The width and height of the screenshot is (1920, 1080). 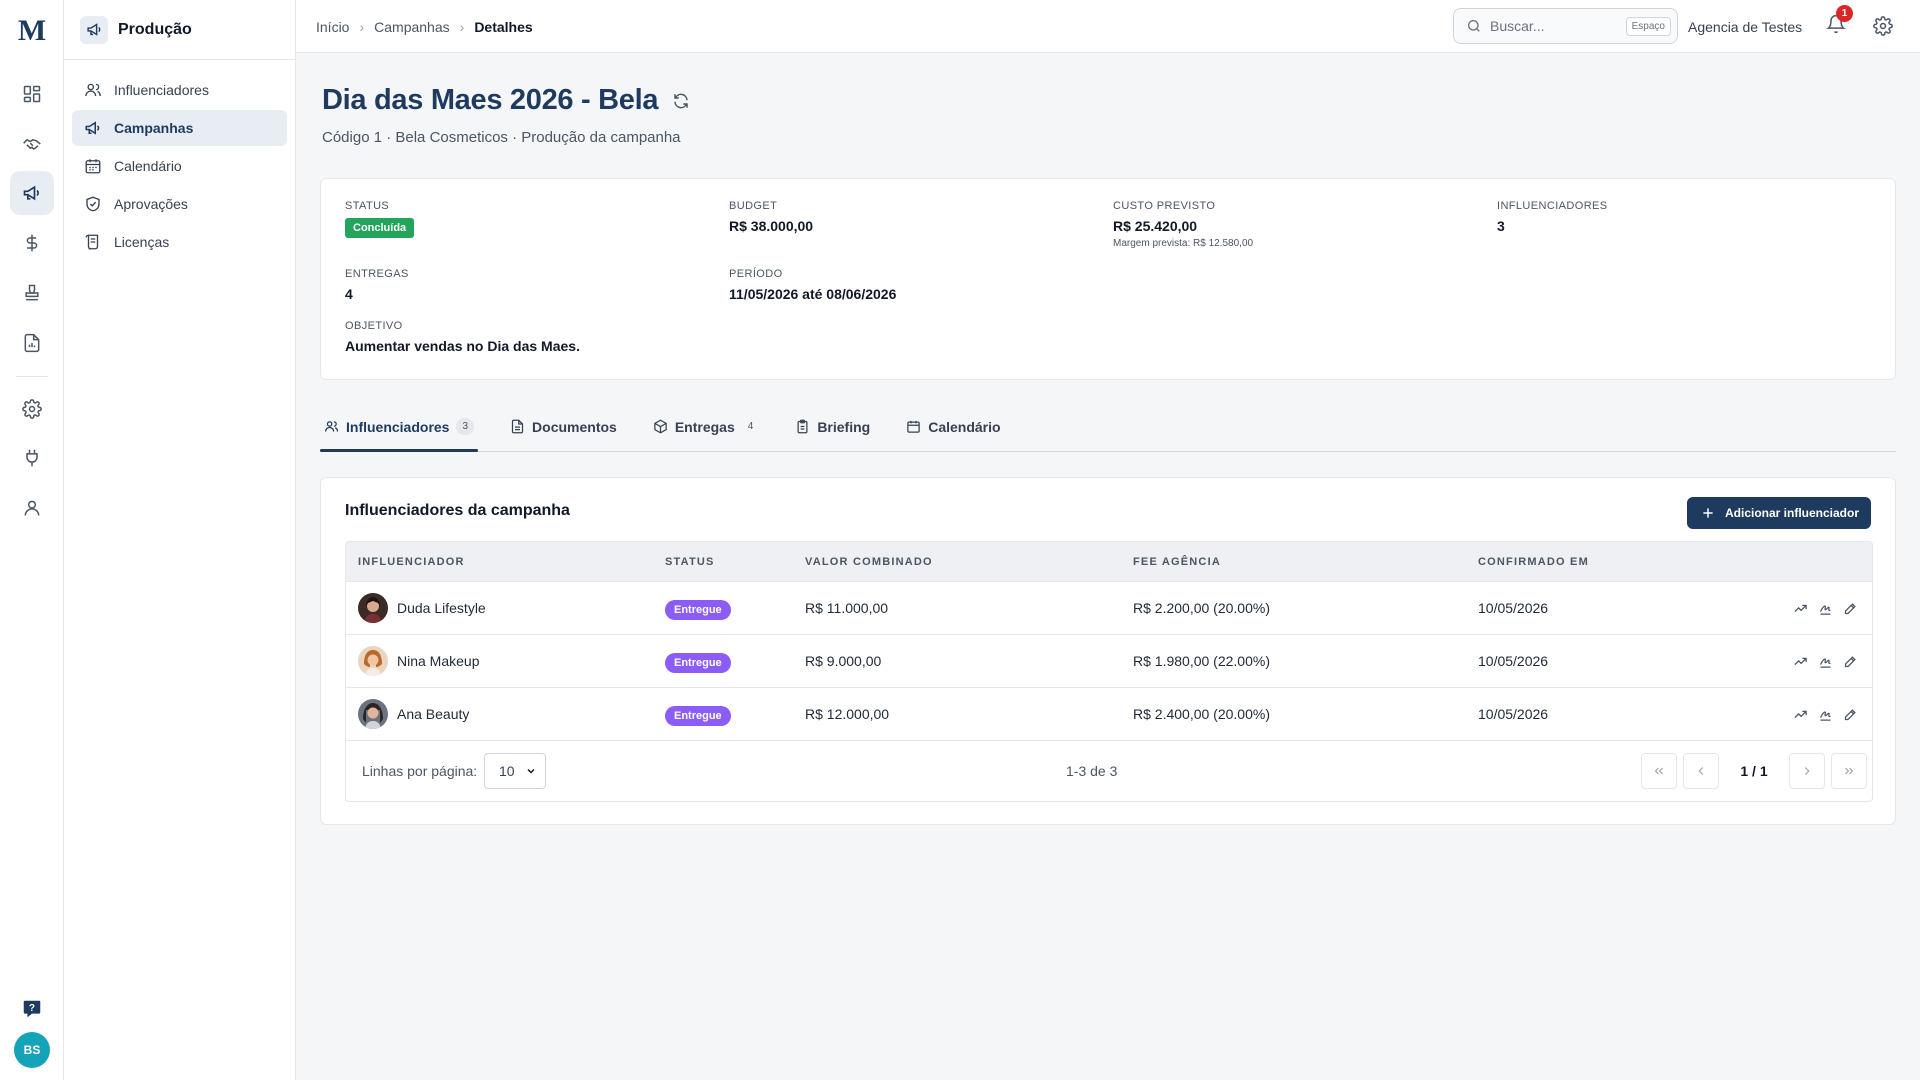 What do you see at coordinates (1183, 243) in the screenshot?
I see `margin-text: Margem prevista: R$ 12.580,00` at bounding box center [1183, 243].